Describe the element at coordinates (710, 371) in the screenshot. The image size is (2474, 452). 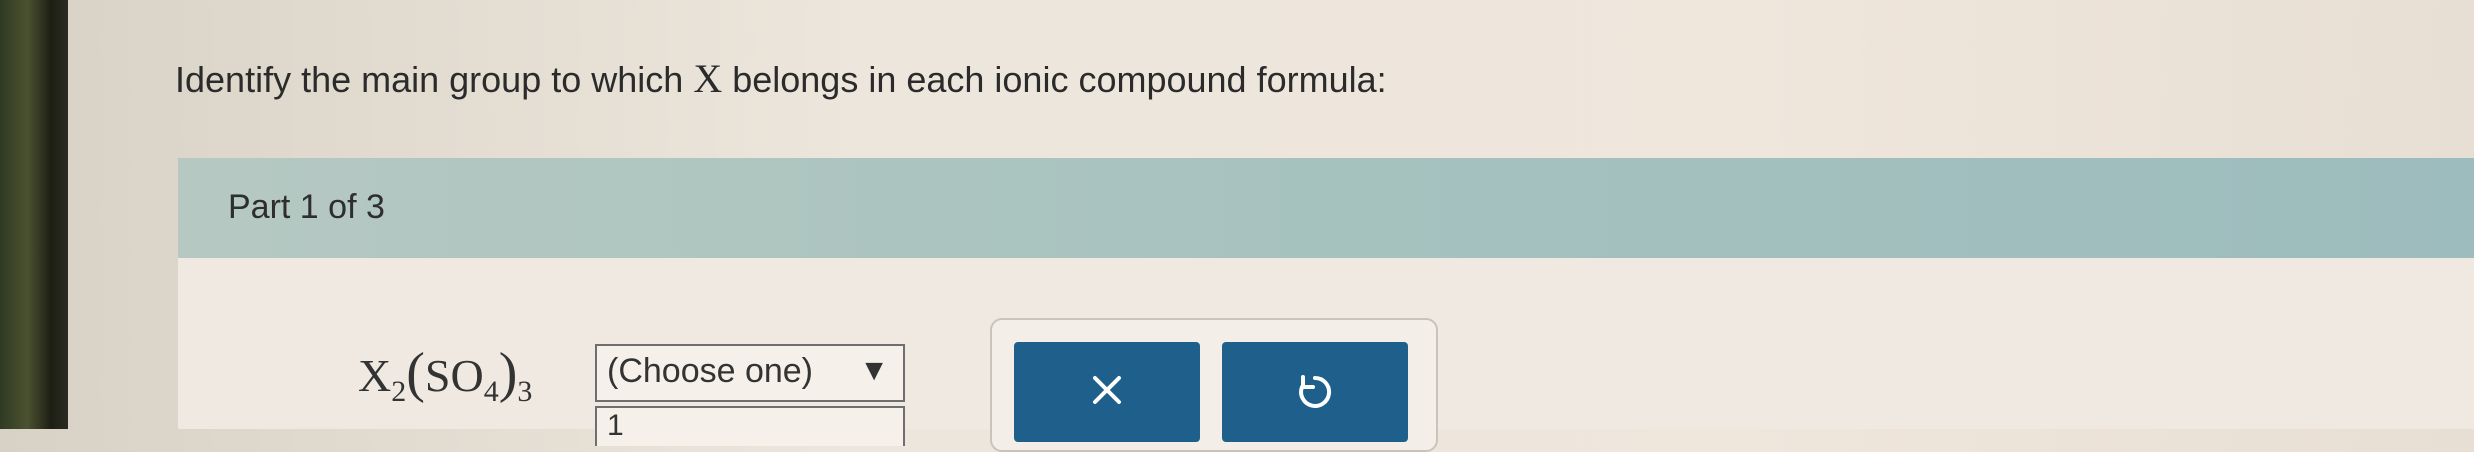
I see `group-select-value: (Choose one)` at that location.